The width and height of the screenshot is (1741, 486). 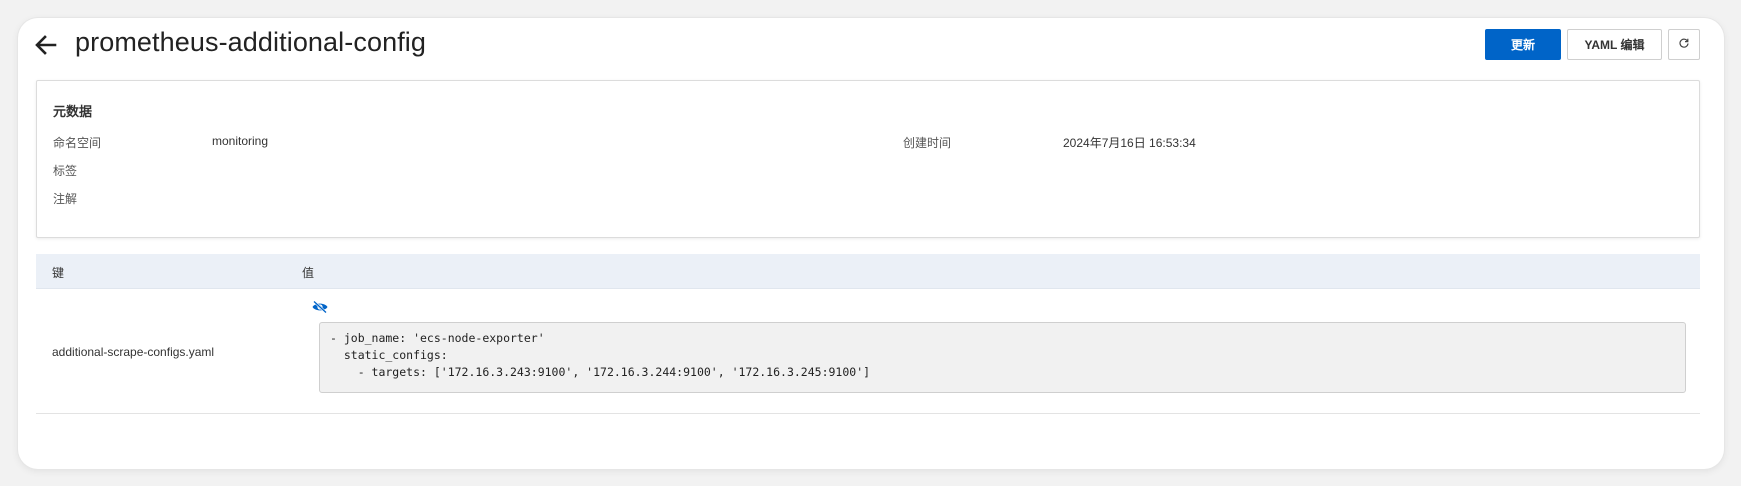 I want to click on eye-slash-icon, so click(x=320, y=307).